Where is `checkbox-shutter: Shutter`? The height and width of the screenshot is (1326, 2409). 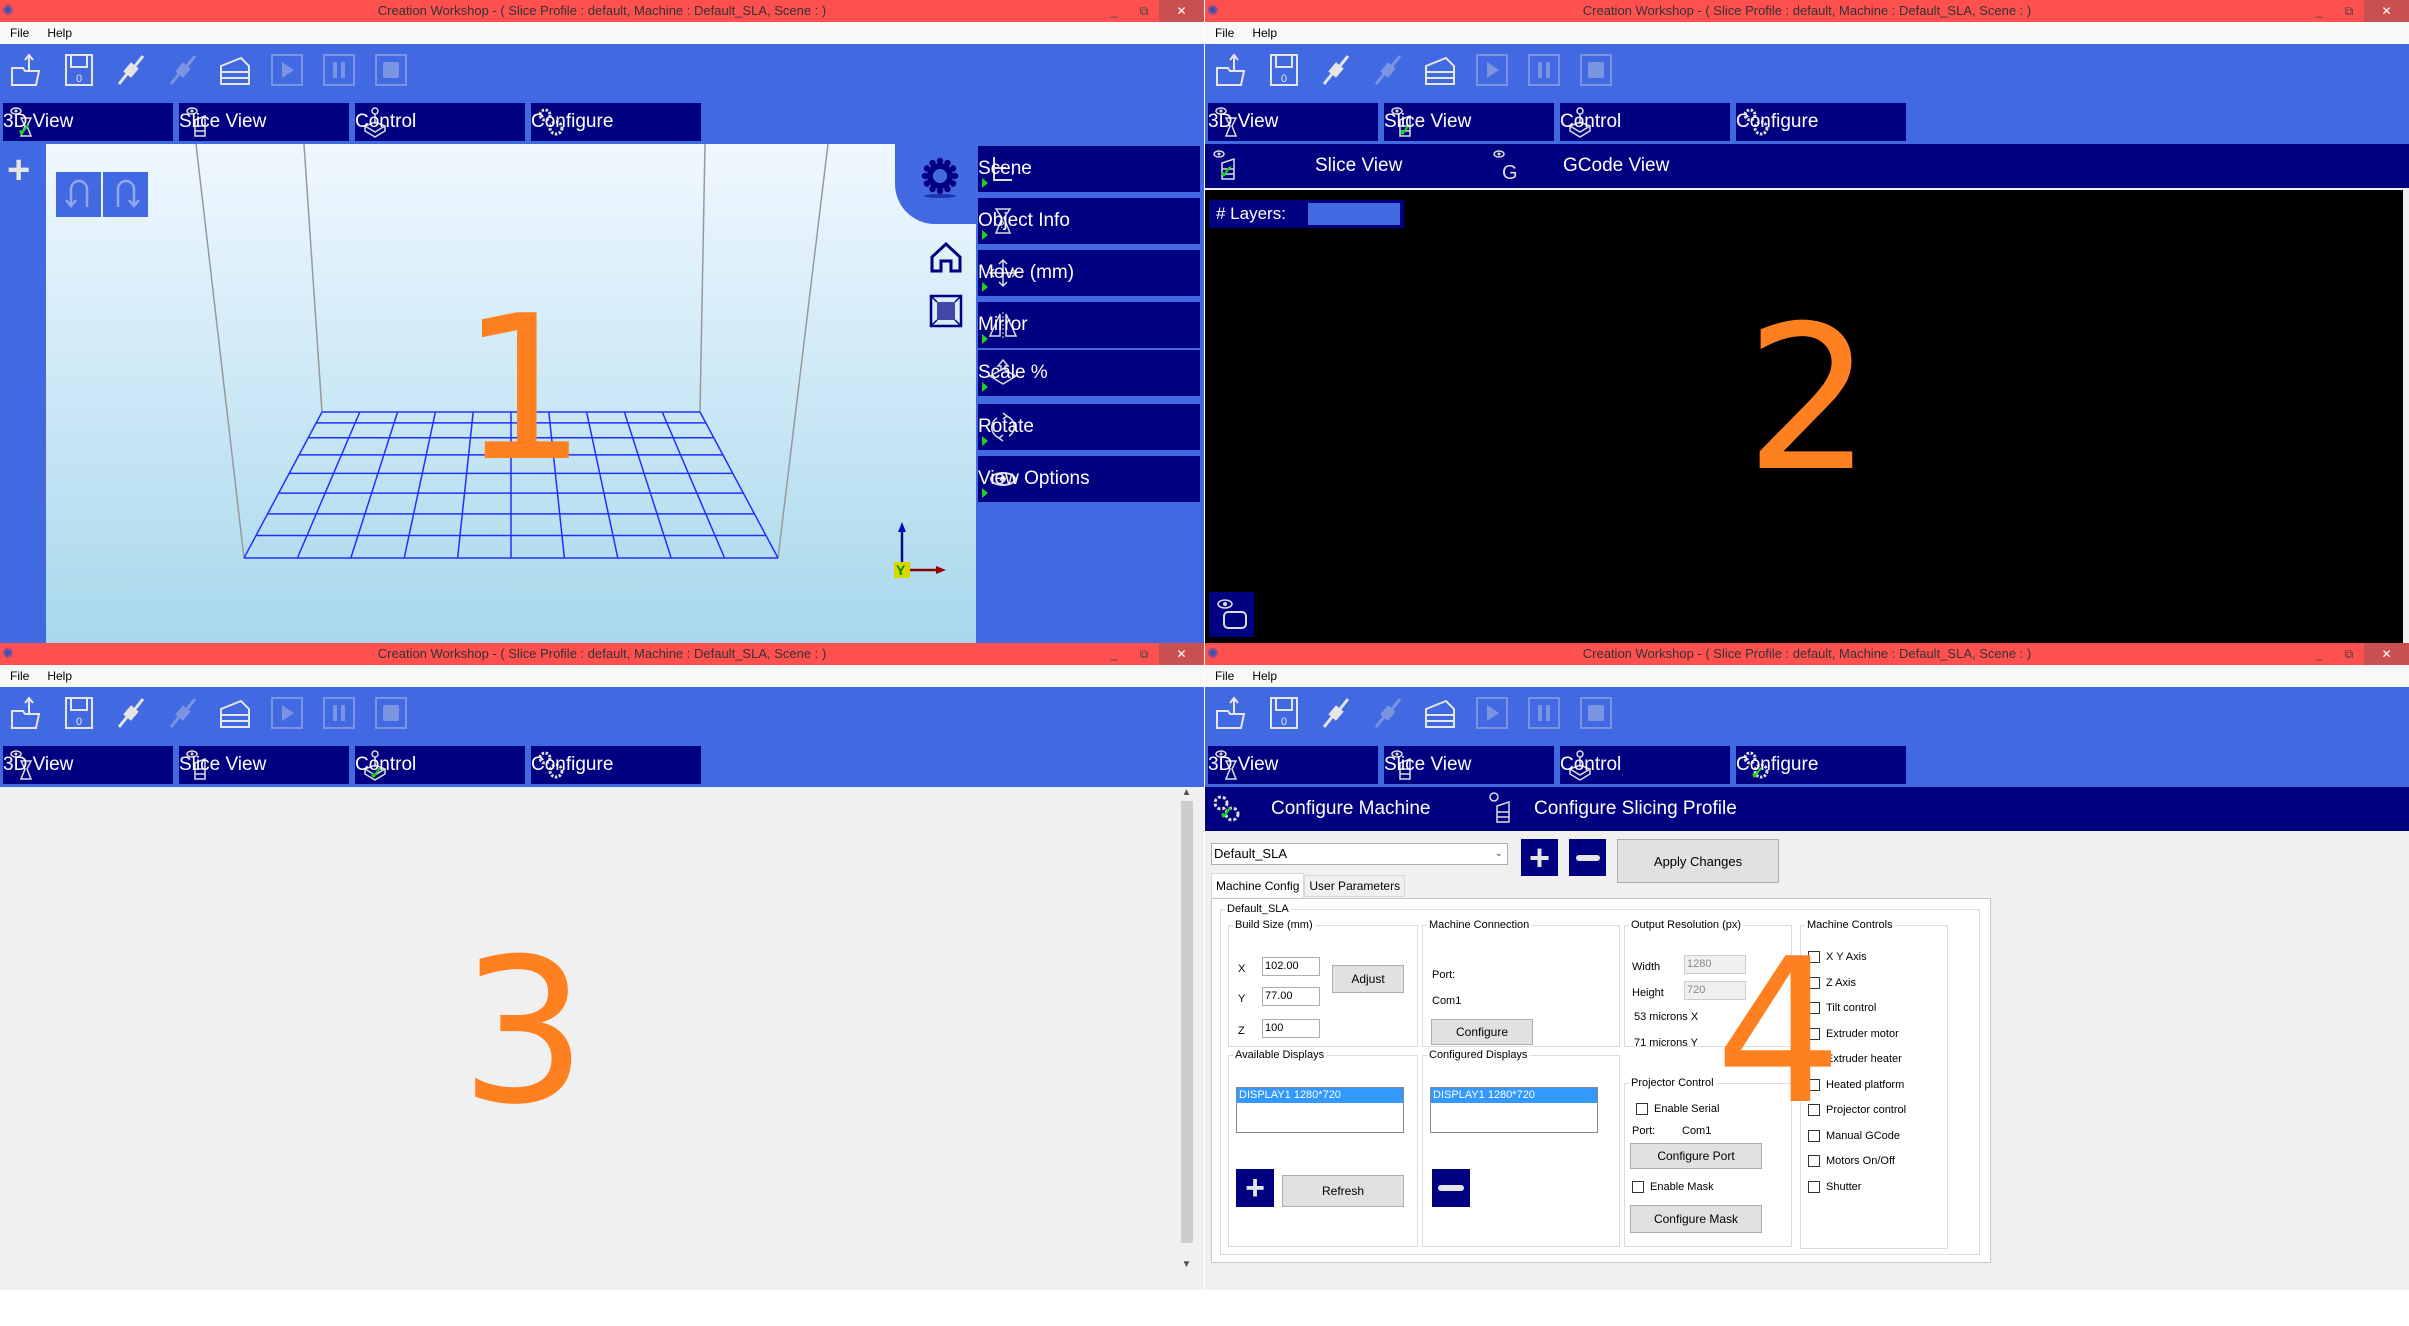 checkbox-shutter: Shutter is located at coordinates (1834, 1186).